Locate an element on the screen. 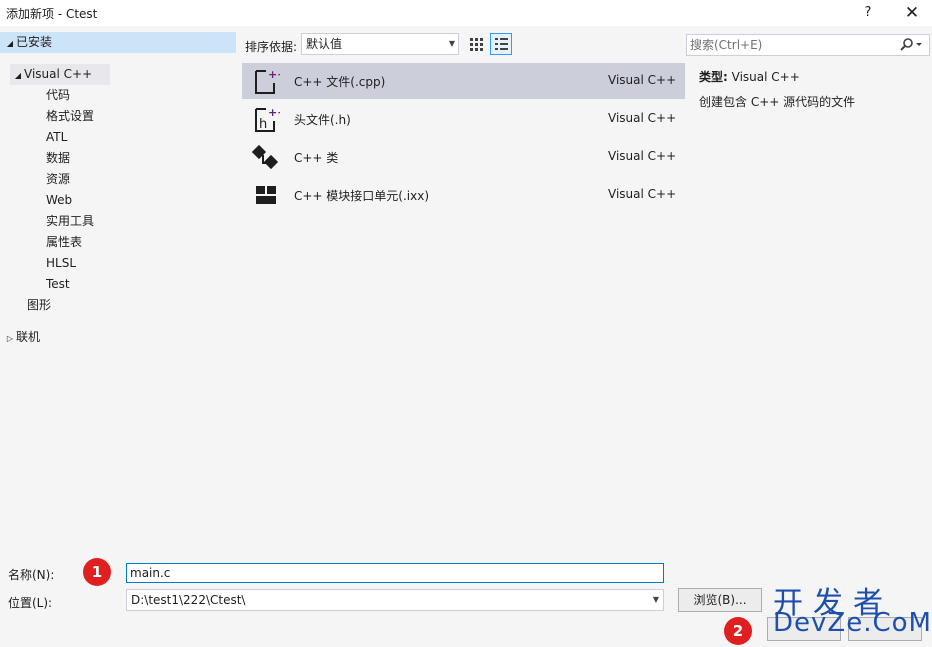 The width and height of the screenshot is (932, 647). template-name: C++ 类 is located at coordinates (316, 158).